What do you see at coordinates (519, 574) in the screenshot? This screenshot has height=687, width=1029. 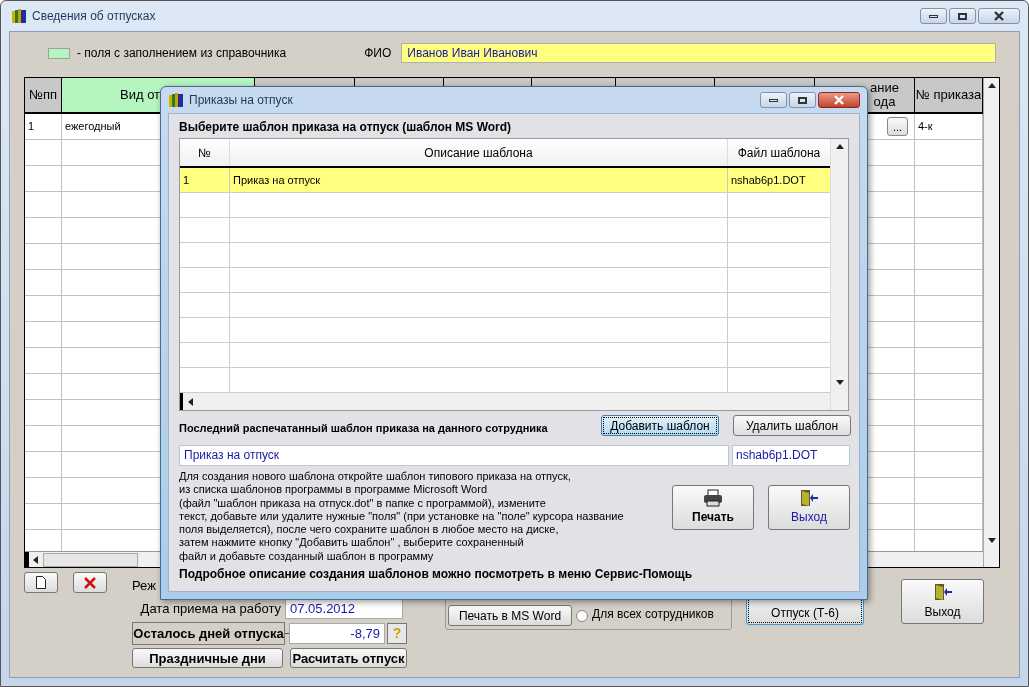 I see `help-footer: Подробное описание создания шаблонов можно посмотреть в меню Сервис-Помощь` at bounding box center [519, 574].